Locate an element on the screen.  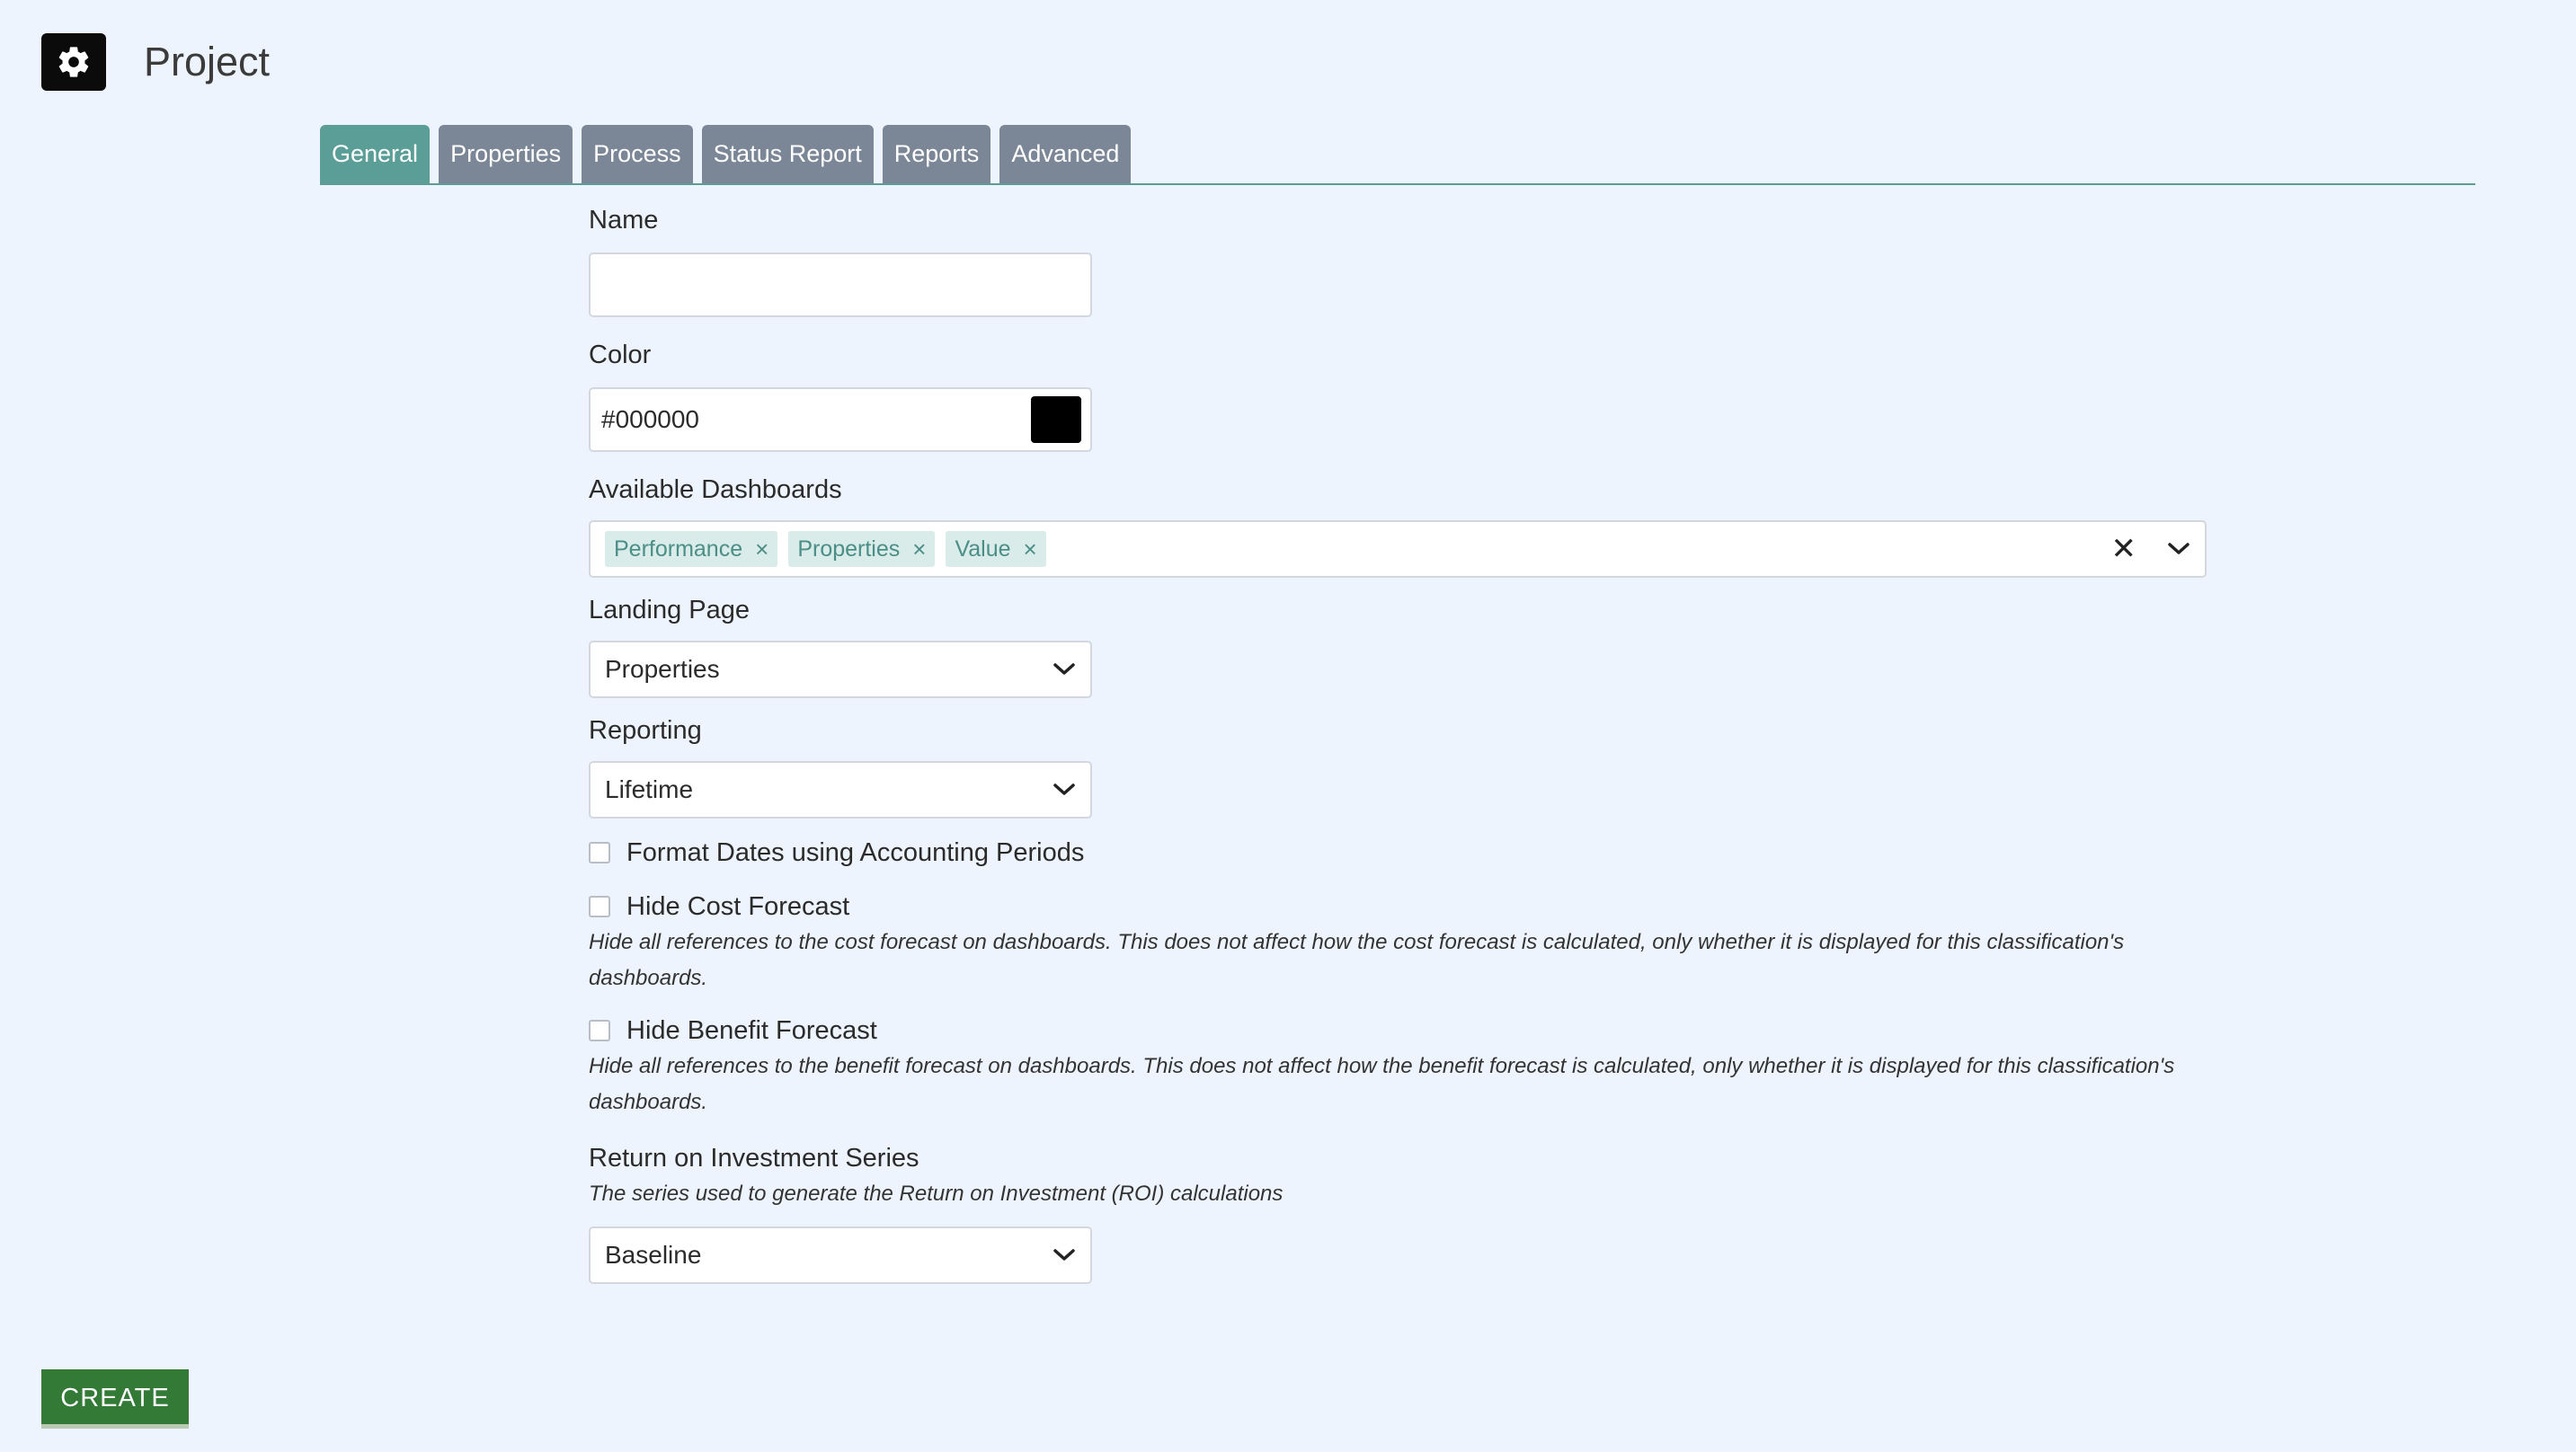
format-dates-row: Format Dates using Accounting Periods is located at coordinates (1398, 853).